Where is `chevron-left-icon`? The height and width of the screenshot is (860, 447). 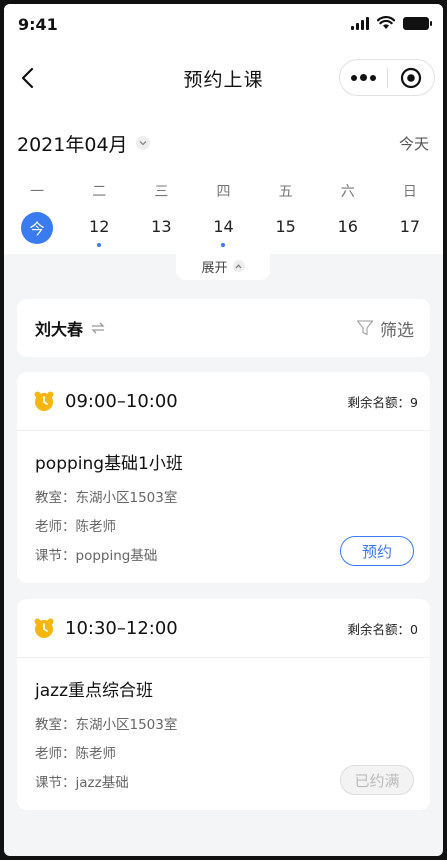
chevron-left-icon is located at coordinates (27, 78).